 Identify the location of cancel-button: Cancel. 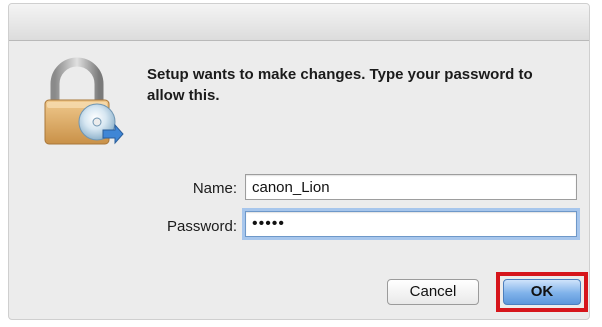
(433, 292).